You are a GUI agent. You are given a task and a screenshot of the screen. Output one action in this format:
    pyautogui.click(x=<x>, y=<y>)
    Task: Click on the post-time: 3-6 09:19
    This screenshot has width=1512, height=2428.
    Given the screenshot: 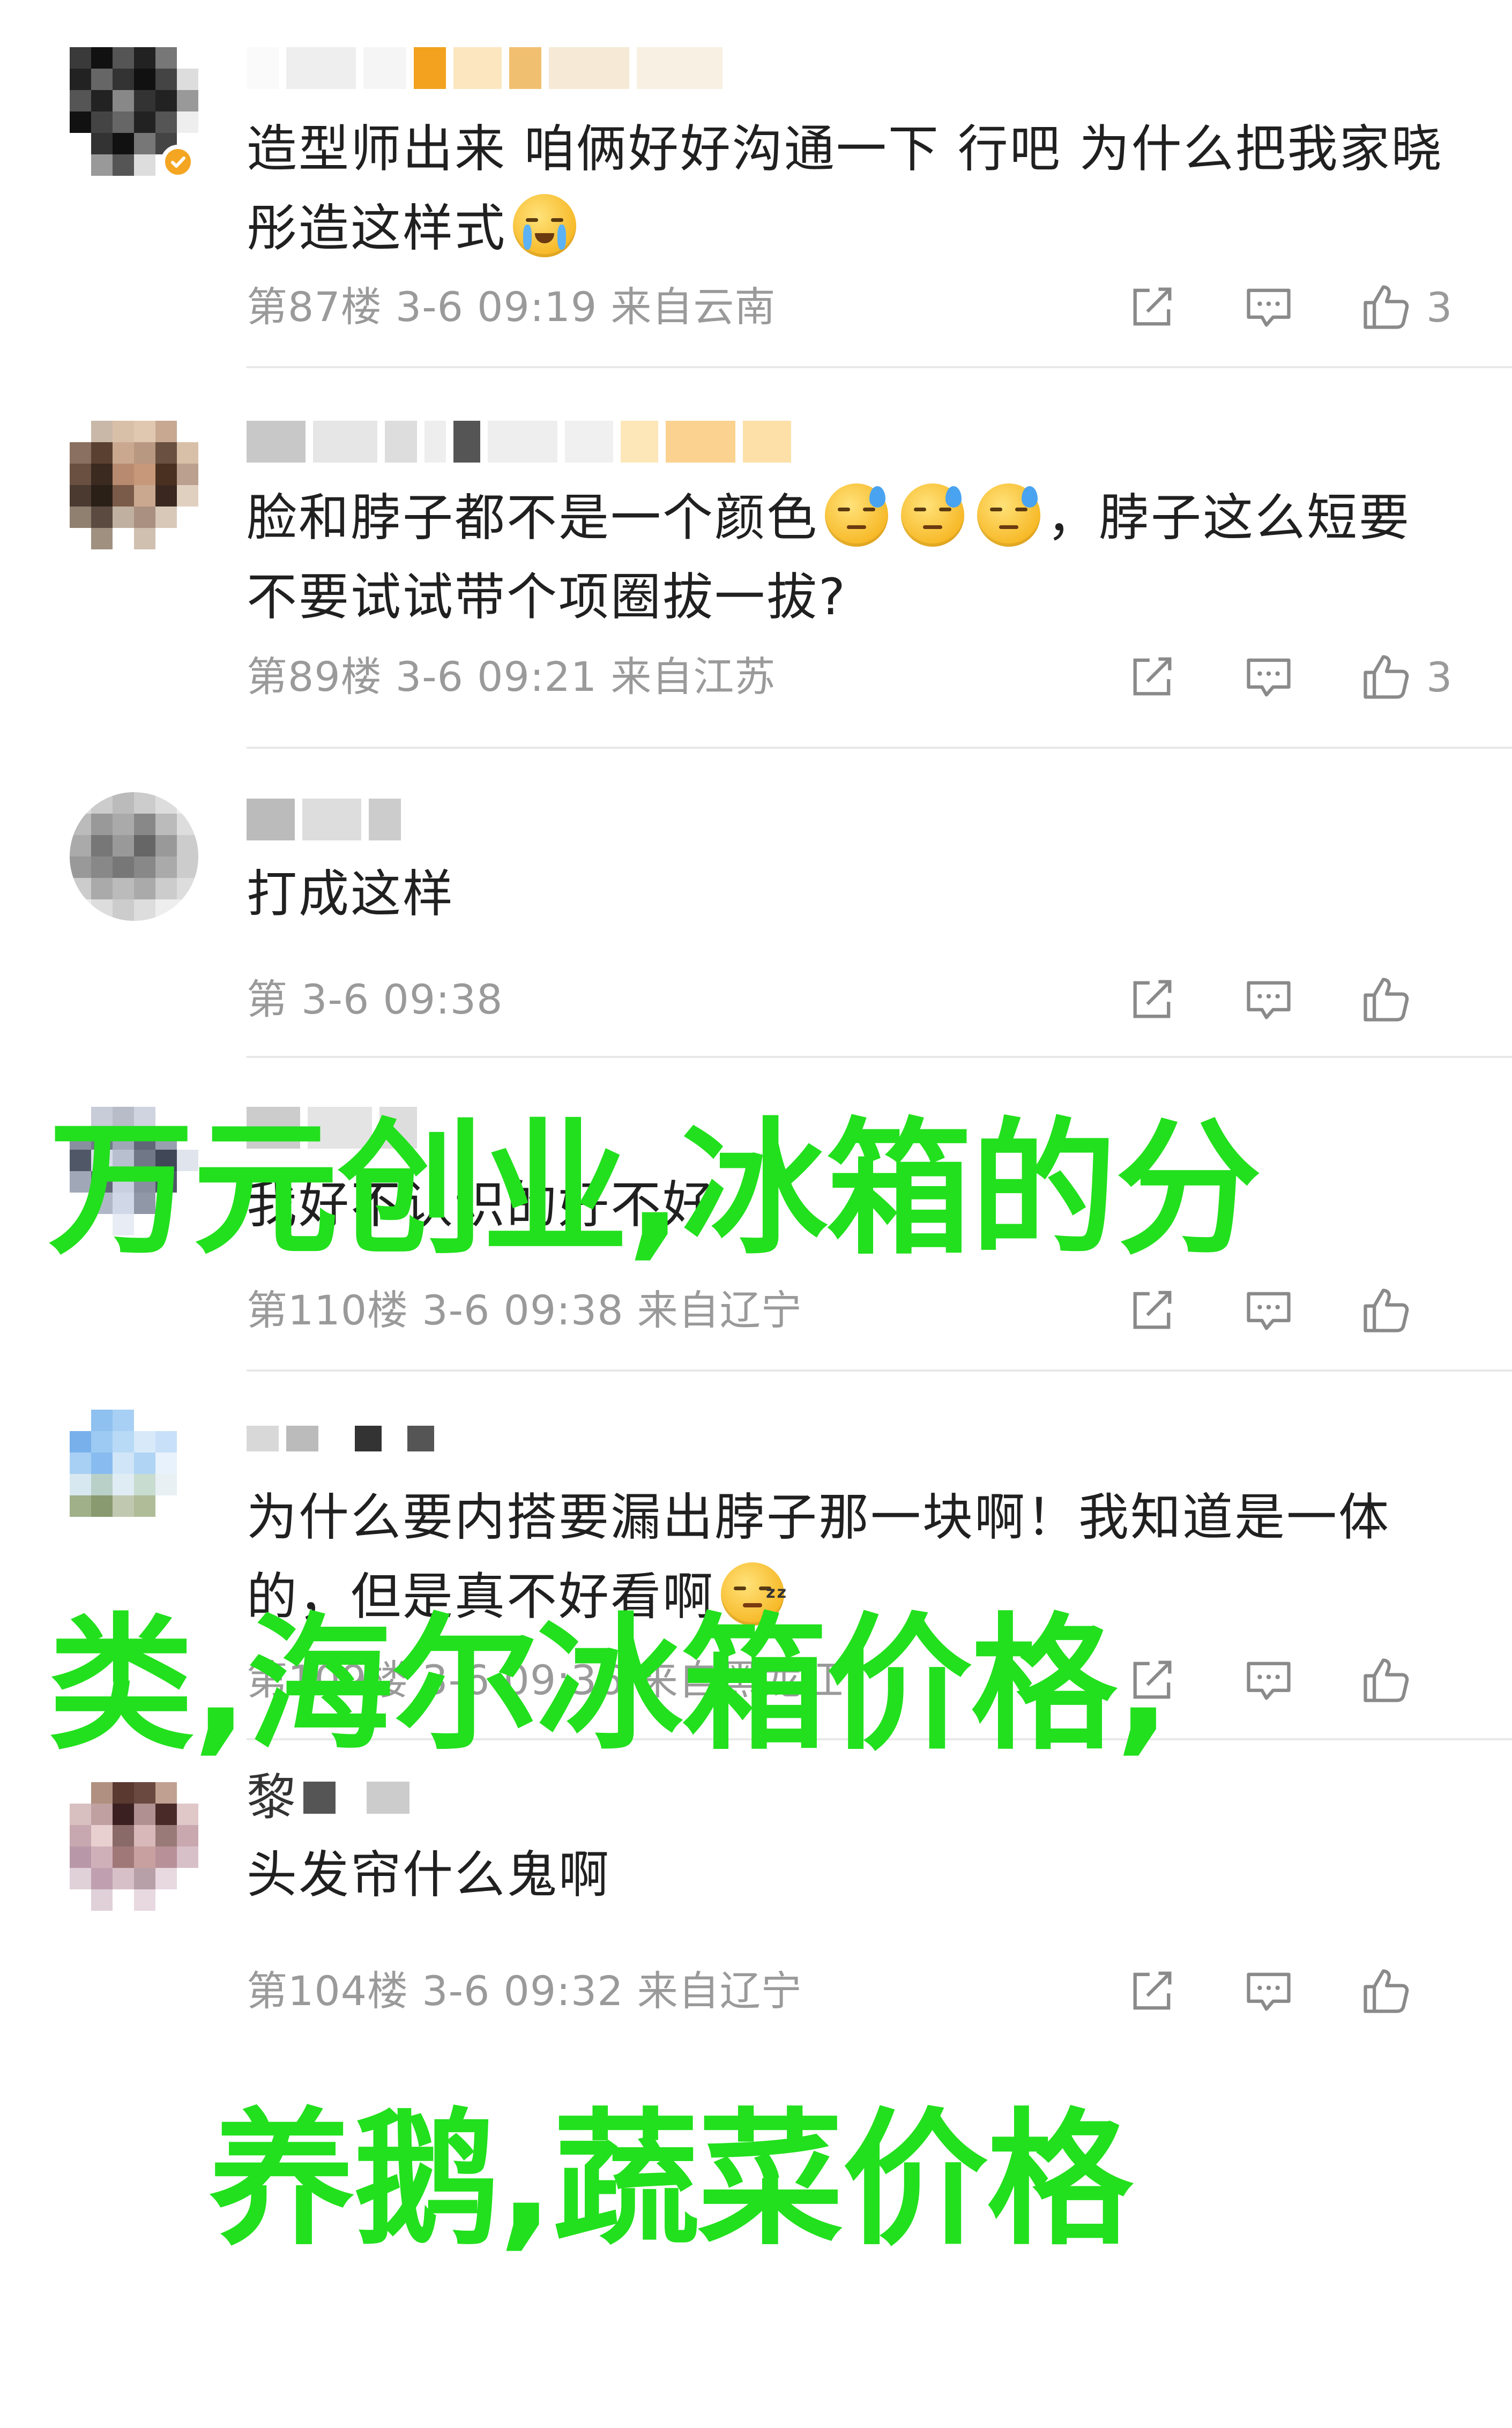 What is the action you would take?
    pyautogui.click(x=496, y=307)
    